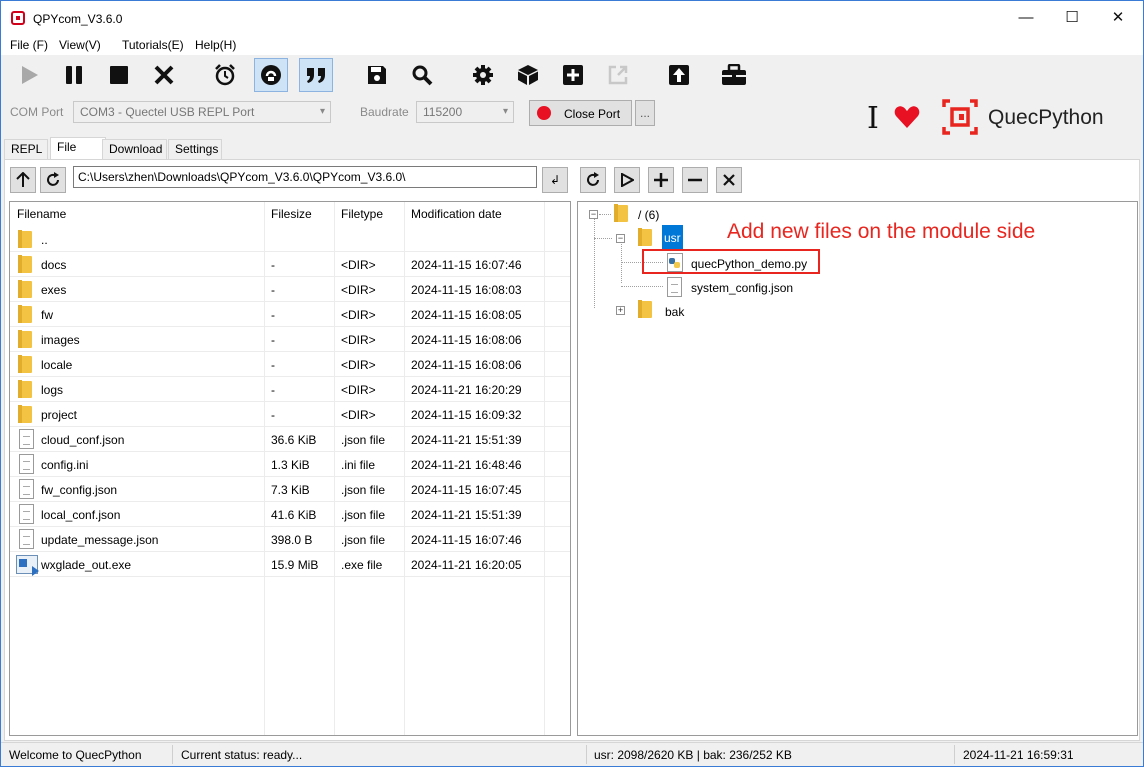 Image resolution: width=1144 pixels, height=767 pixels. Describe the element at coordinates (661, 180) in the screenshot. I see `add-file-button` at that location.